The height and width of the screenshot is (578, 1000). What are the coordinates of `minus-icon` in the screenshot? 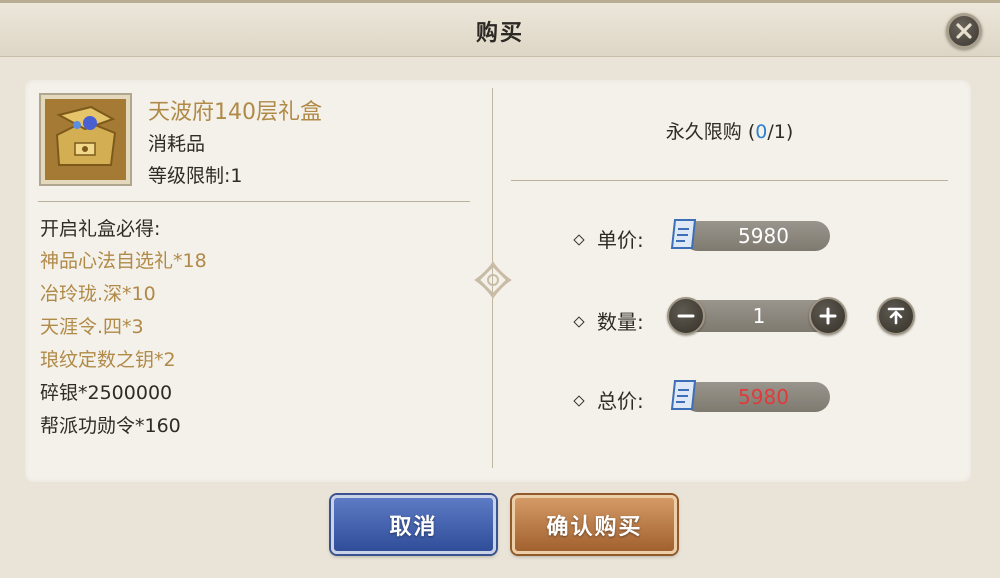 It's located at (686, 316).